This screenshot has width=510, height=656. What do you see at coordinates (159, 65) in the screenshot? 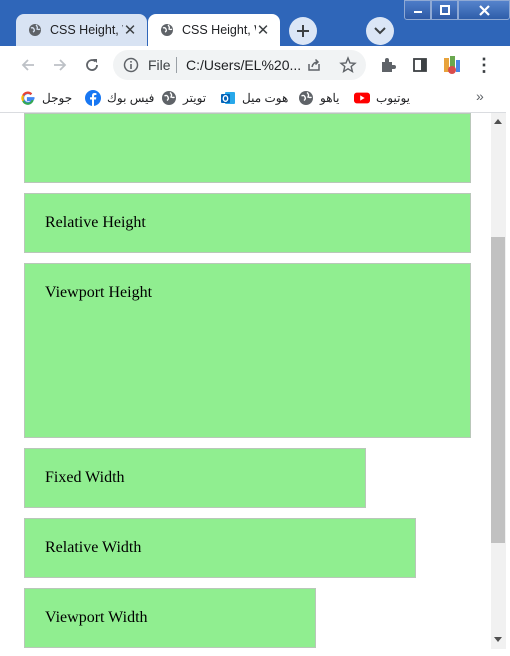
I see `url-scheme-label: File` at bounding box center [159, 65].